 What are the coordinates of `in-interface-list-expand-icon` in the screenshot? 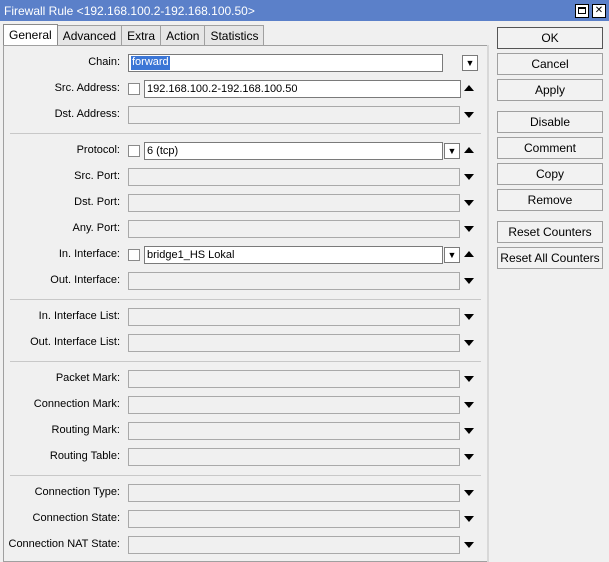 It's located at (469, 317).